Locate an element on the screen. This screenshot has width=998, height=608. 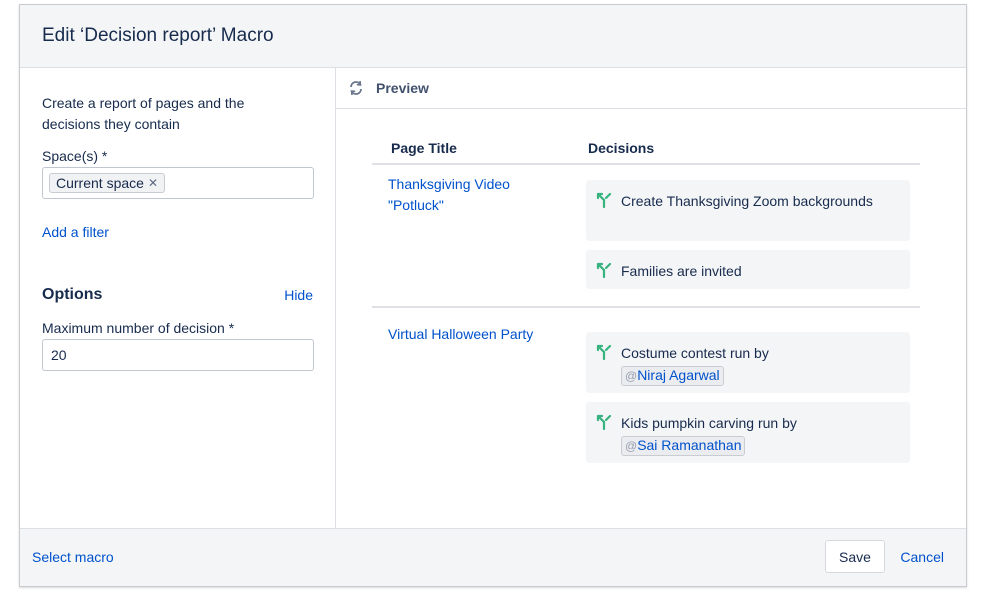
preview-label: Preview is located at coordinates (402, 88).